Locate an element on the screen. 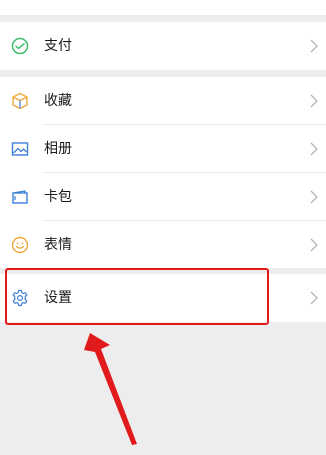 The image size is (326, 455). cube-icon is located at coordinates (20, 101).